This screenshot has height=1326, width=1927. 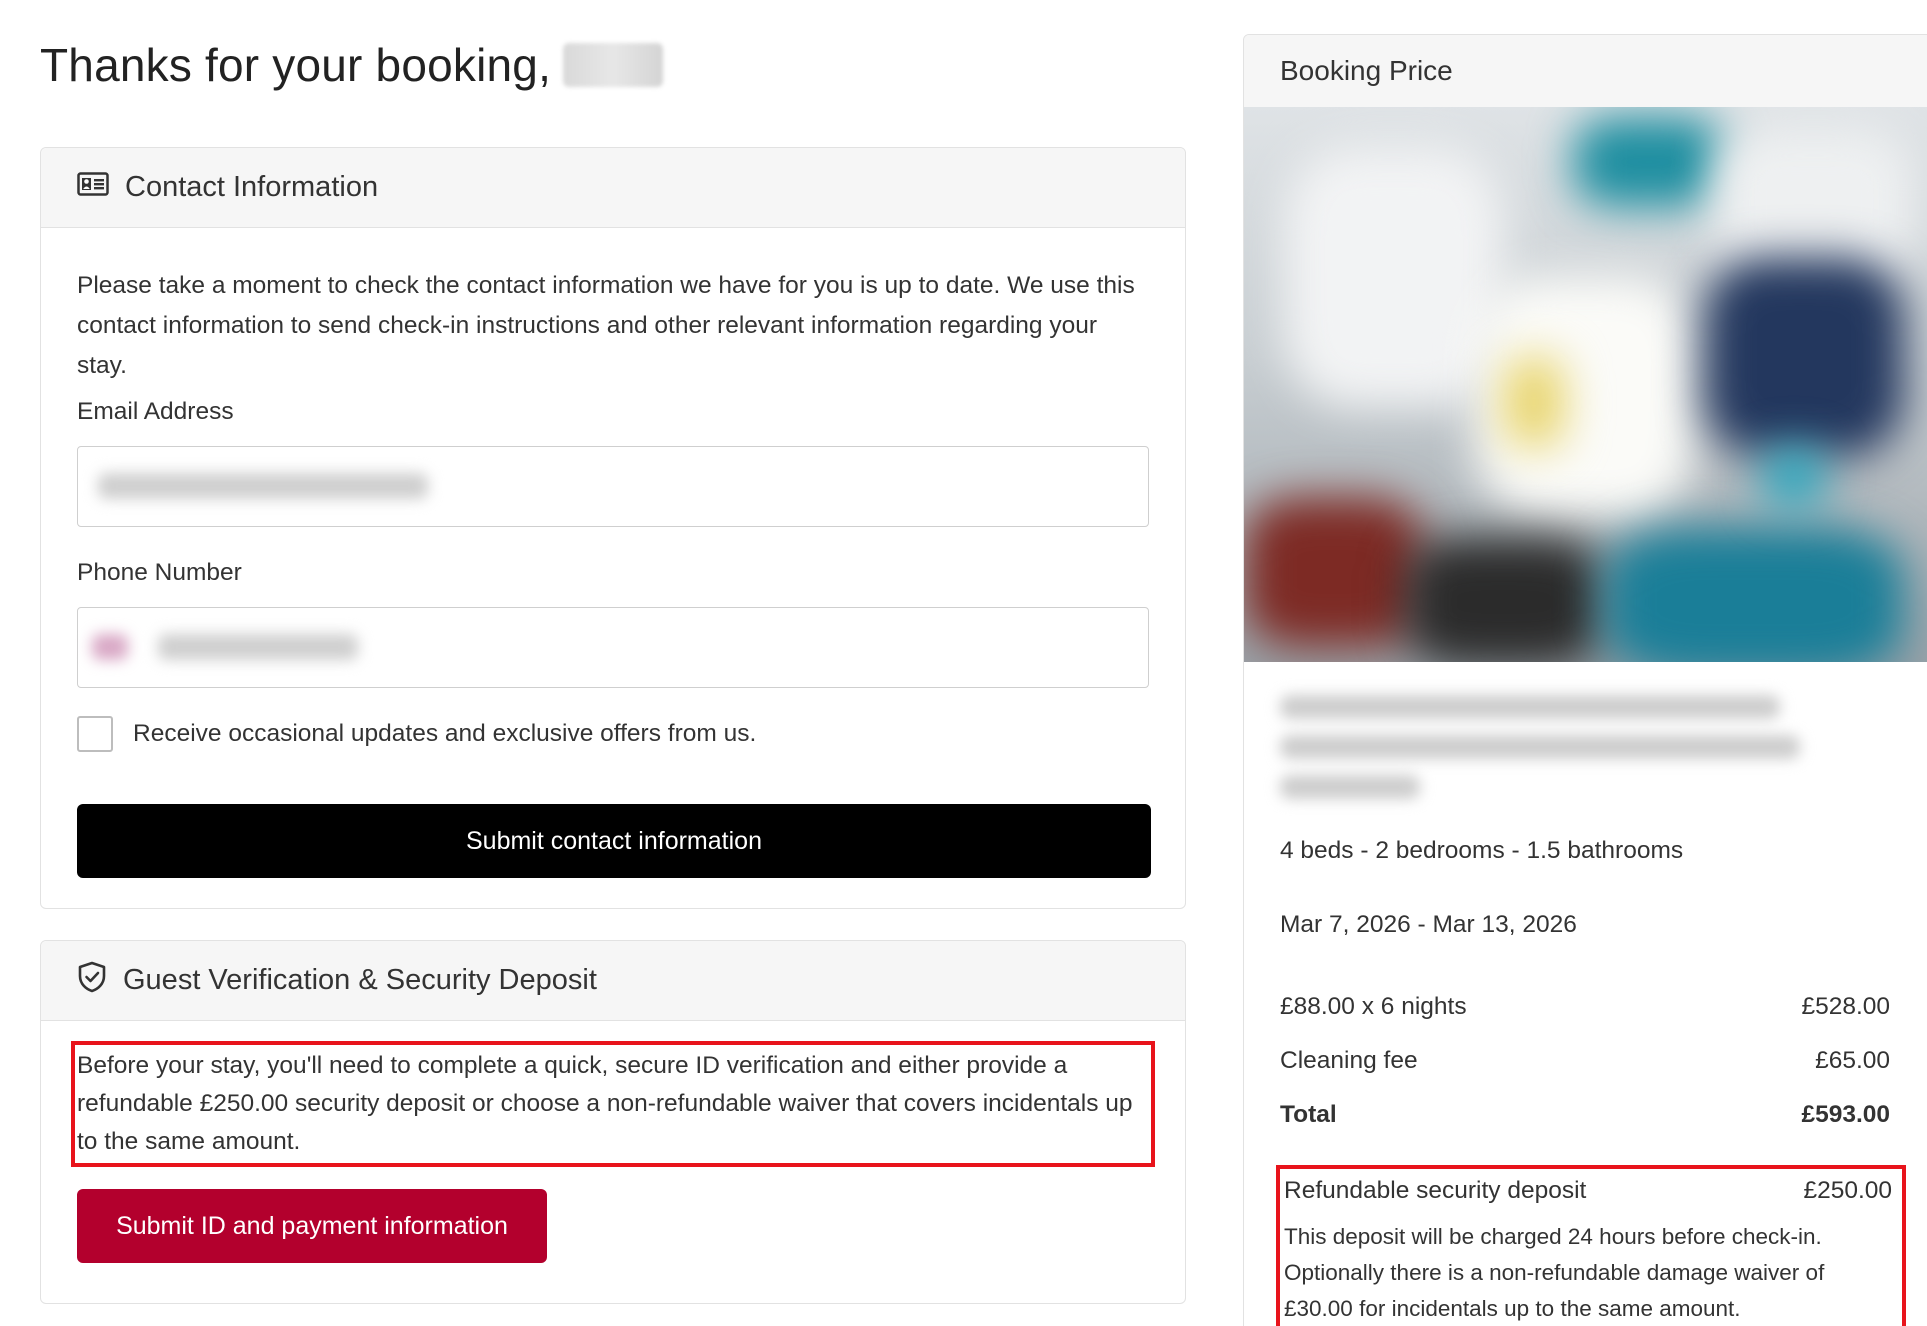 What do you see at coordinates (252, 187) in the screenshot?
I see `contact-card-title: Contact Information` at bounding box center [252, 187].